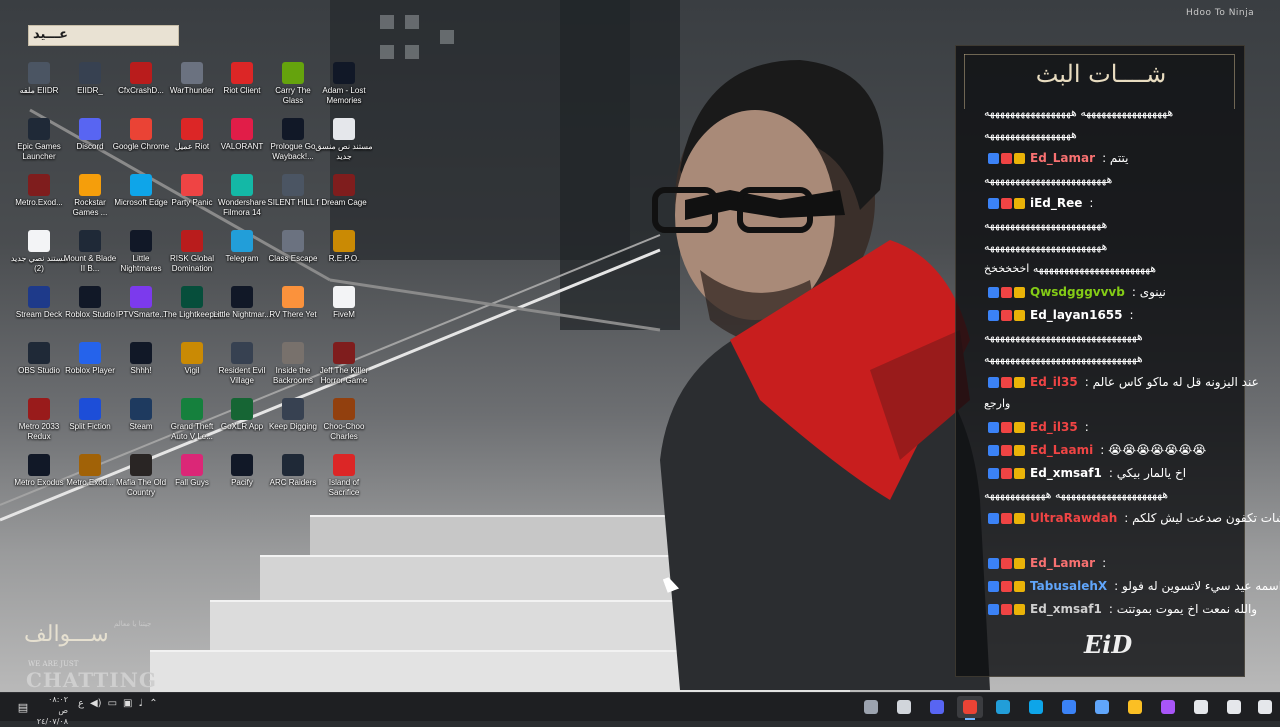 This screenshot has width=1280, height=727. I want to click on desktop-icon-label: FiveM, so click(344, 314).